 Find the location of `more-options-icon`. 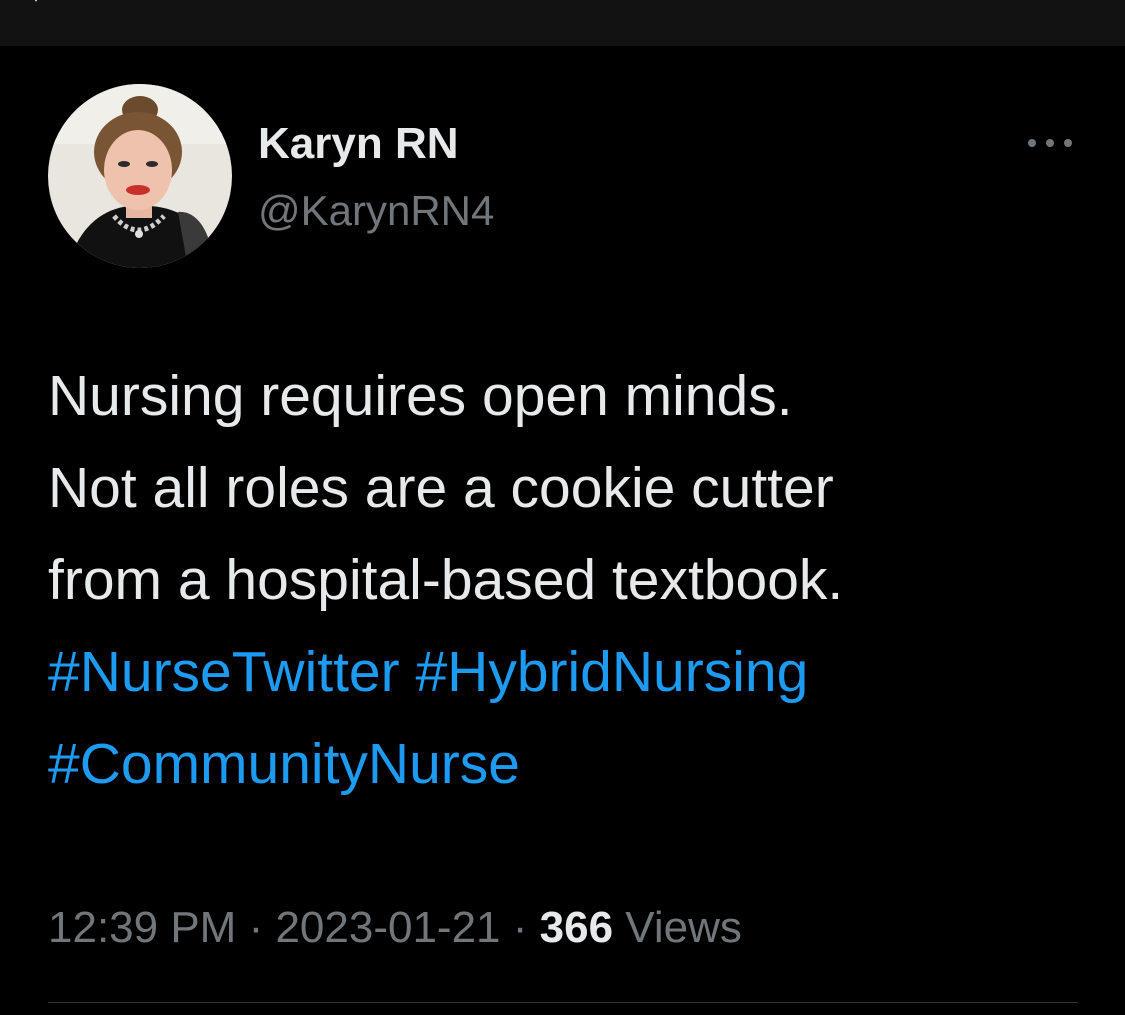

more-options-icon is located at coordinates (1050, 143).